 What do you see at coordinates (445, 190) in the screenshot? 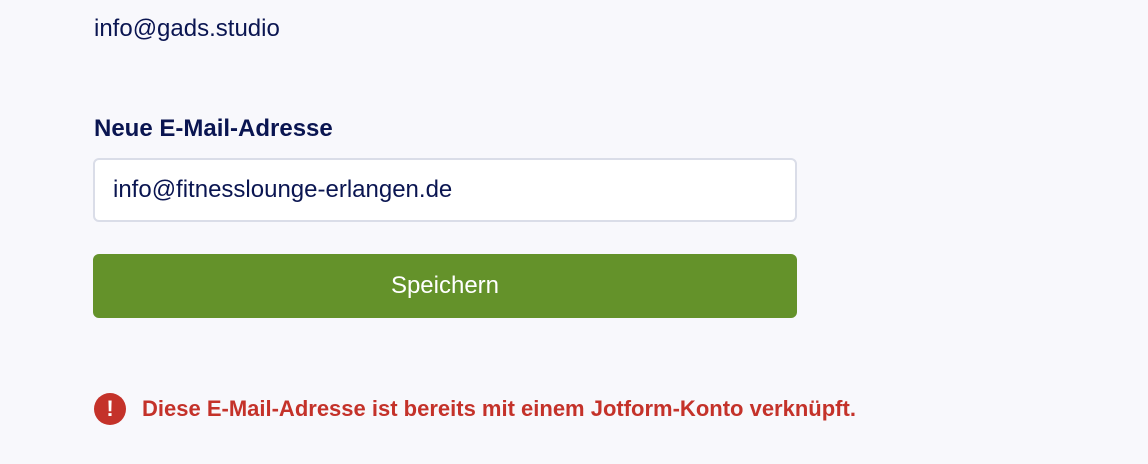
I see `new-email-input` at bounding box center [445, 190].